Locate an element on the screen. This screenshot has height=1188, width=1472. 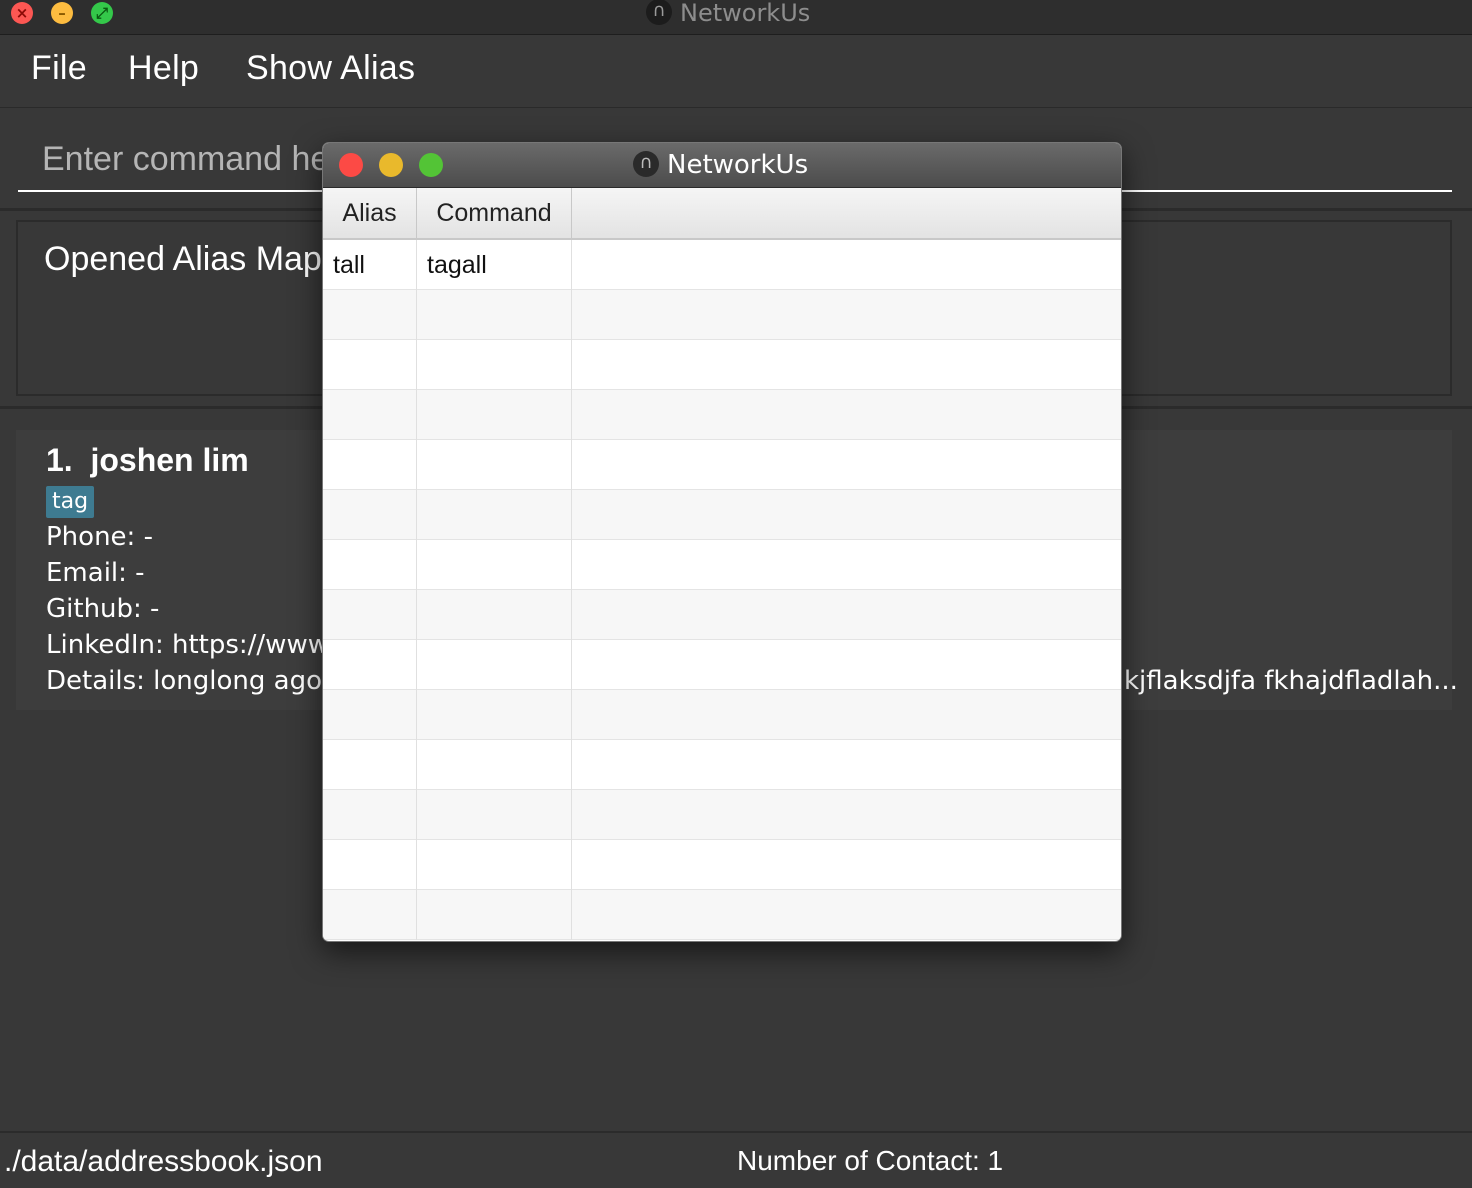
alias-minimize-button is located at coordinates (391, 165).